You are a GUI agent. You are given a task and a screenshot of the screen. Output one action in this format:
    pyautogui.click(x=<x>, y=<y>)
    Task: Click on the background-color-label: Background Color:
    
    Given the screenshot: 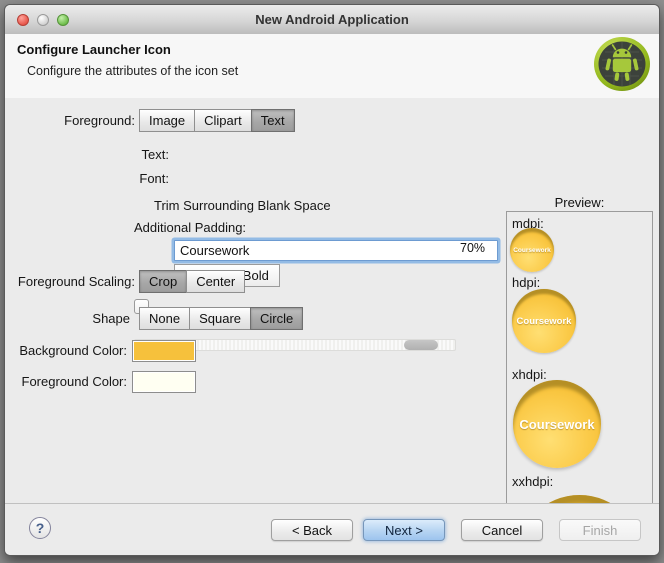 What is the action you would take?
    pyautogui.click(x=73, y=350)
    